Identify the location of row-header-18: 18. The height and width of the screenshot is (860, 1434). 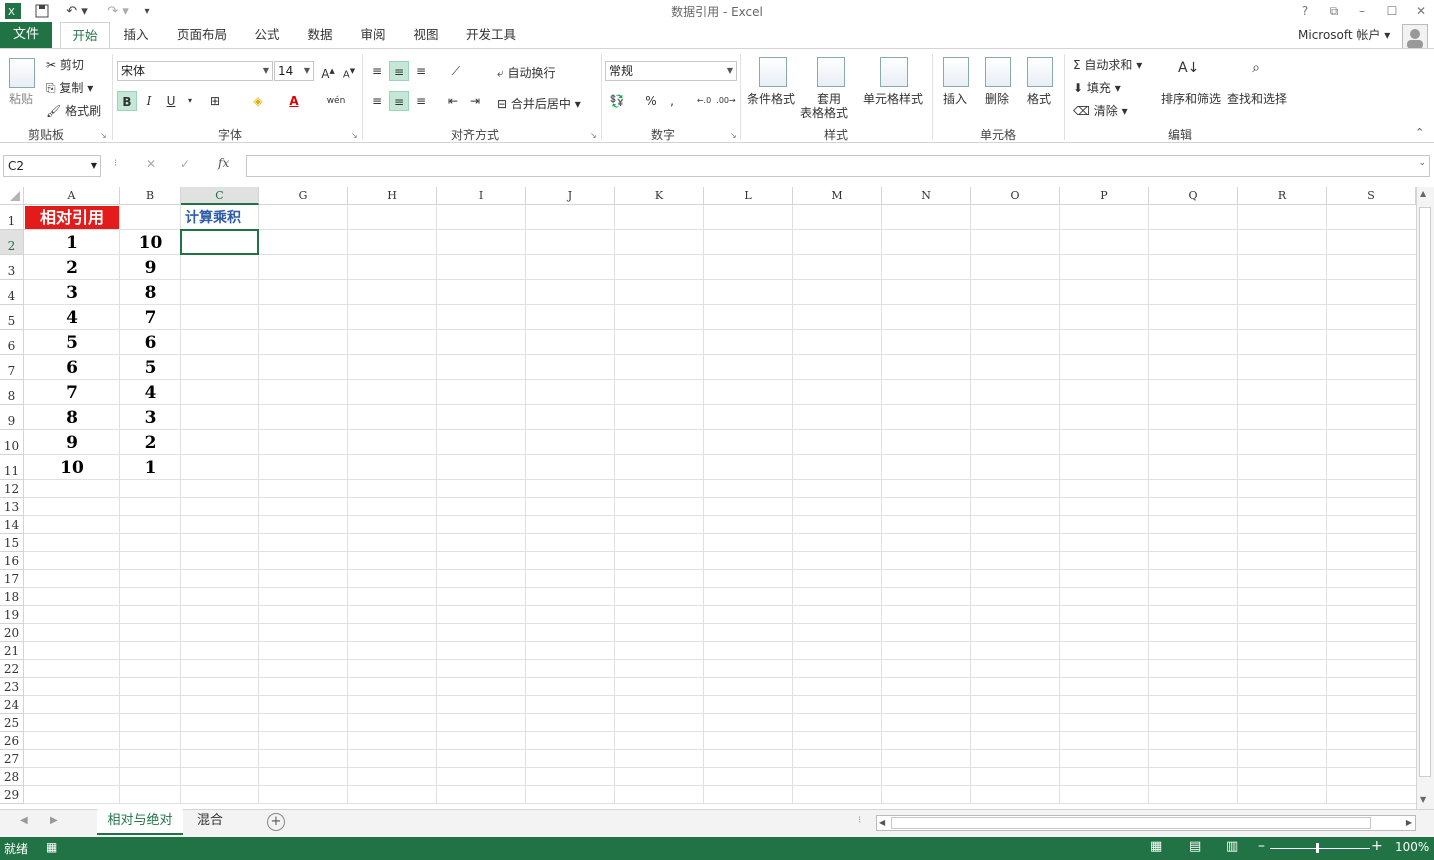
(12, 597).